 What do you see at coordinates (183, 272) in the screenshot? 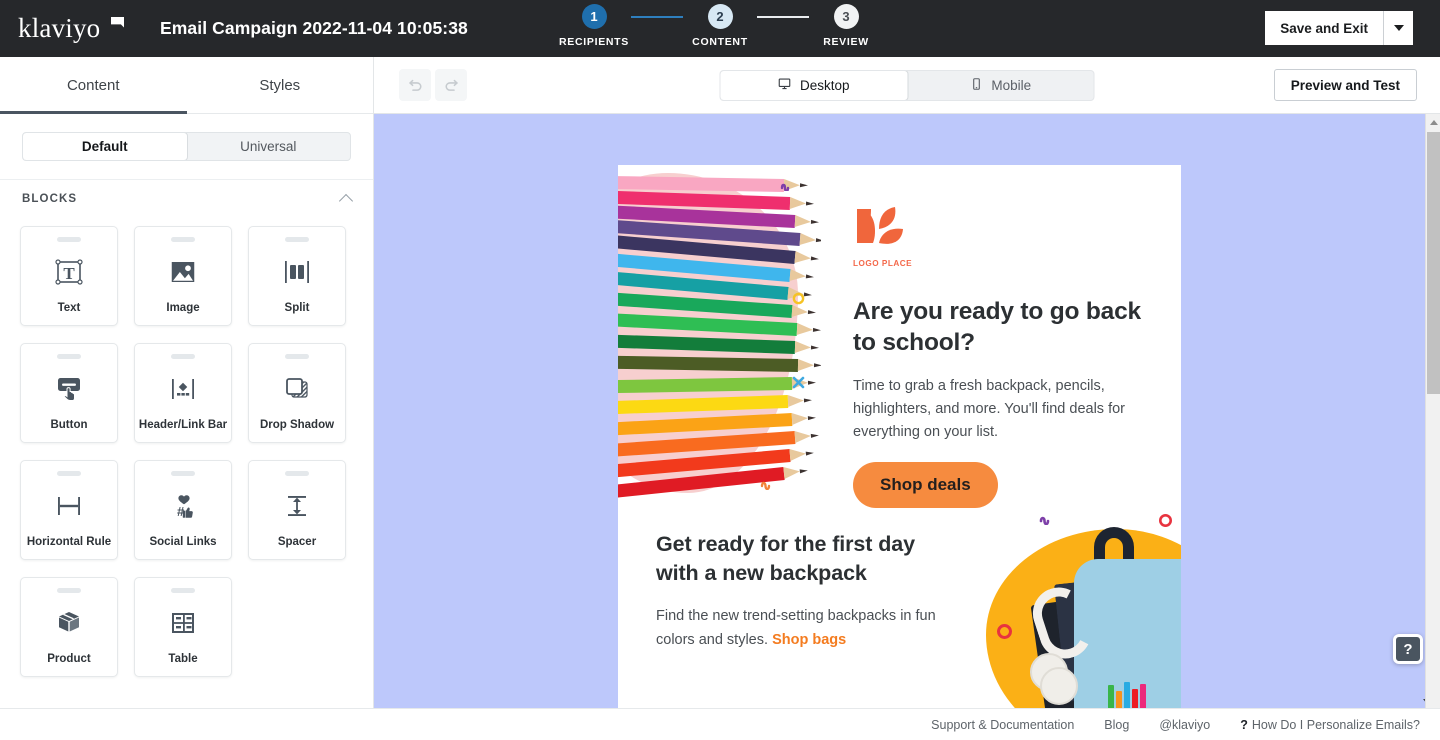
I see `image-block-icon` at bounding box center [183, 272].